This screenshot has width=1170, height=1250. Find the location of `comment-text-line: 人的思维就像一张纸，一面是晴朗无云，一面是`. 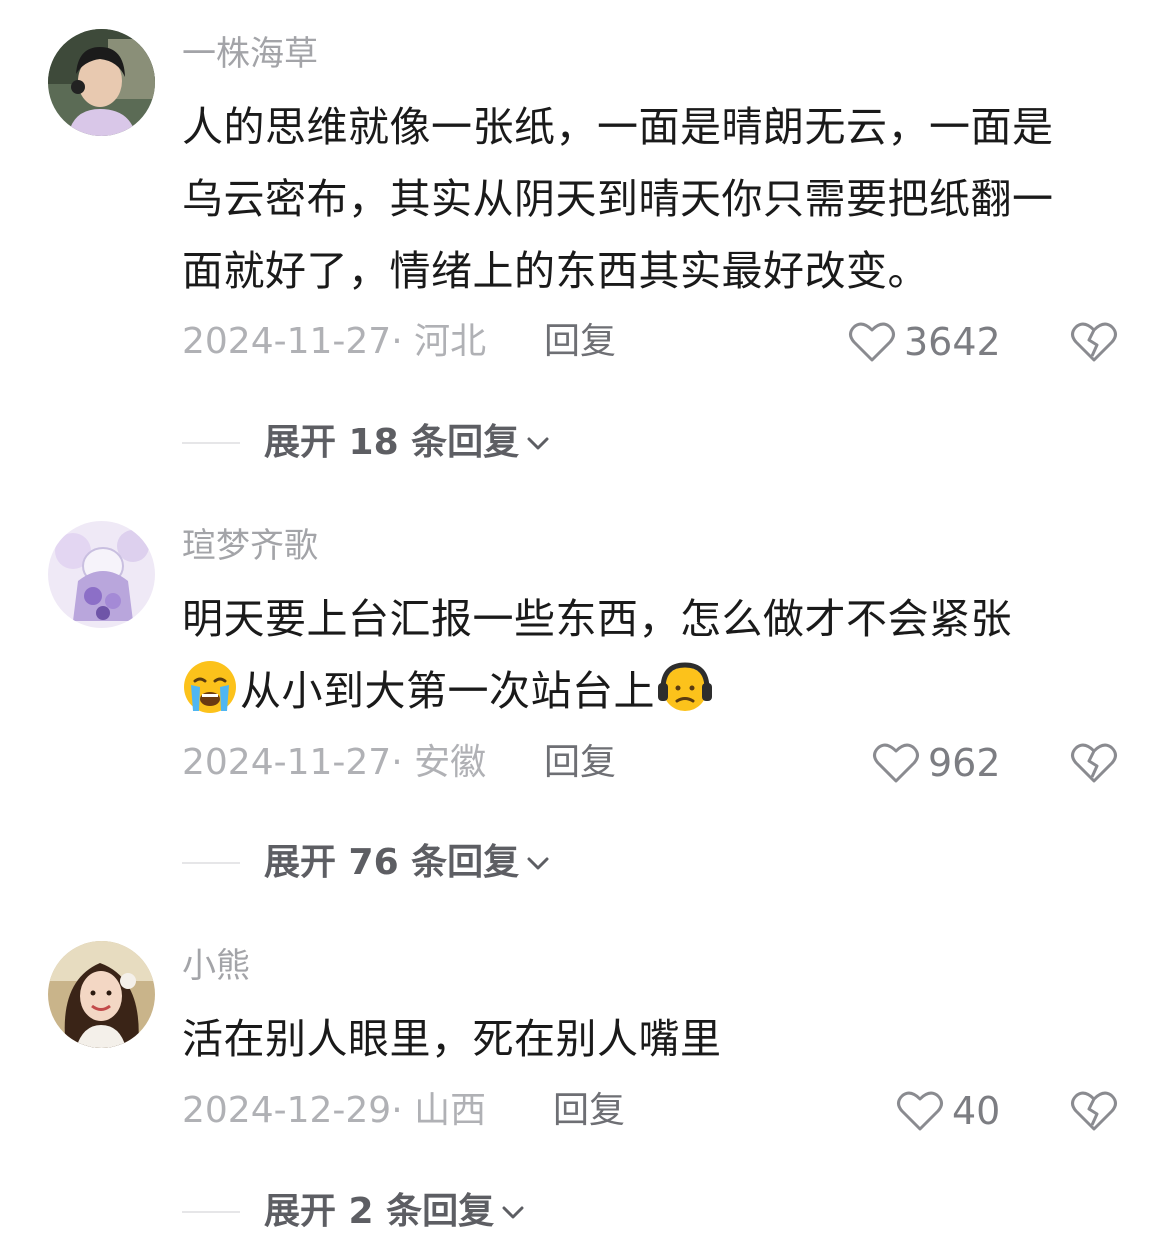

comment-text-line: 人的思维就像一张纸，一面是晴朗无云，一面是 is located at coordinates (618, 127).